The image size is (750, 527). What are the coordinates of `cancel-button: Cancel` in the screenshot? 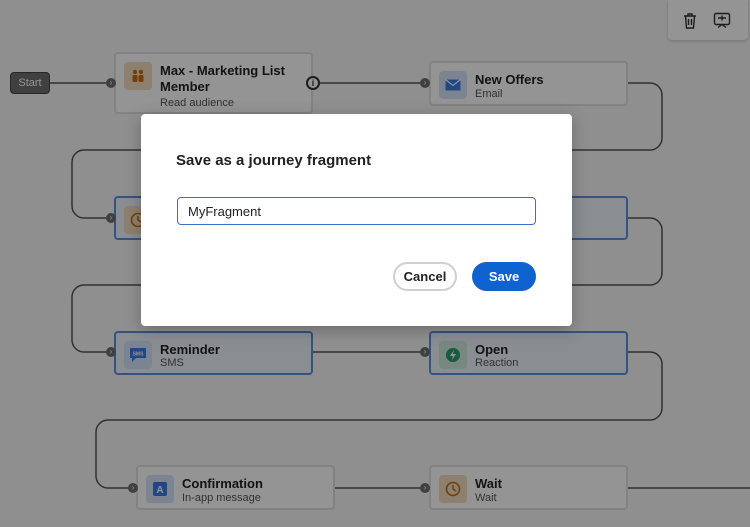 It's located at (425, 276).